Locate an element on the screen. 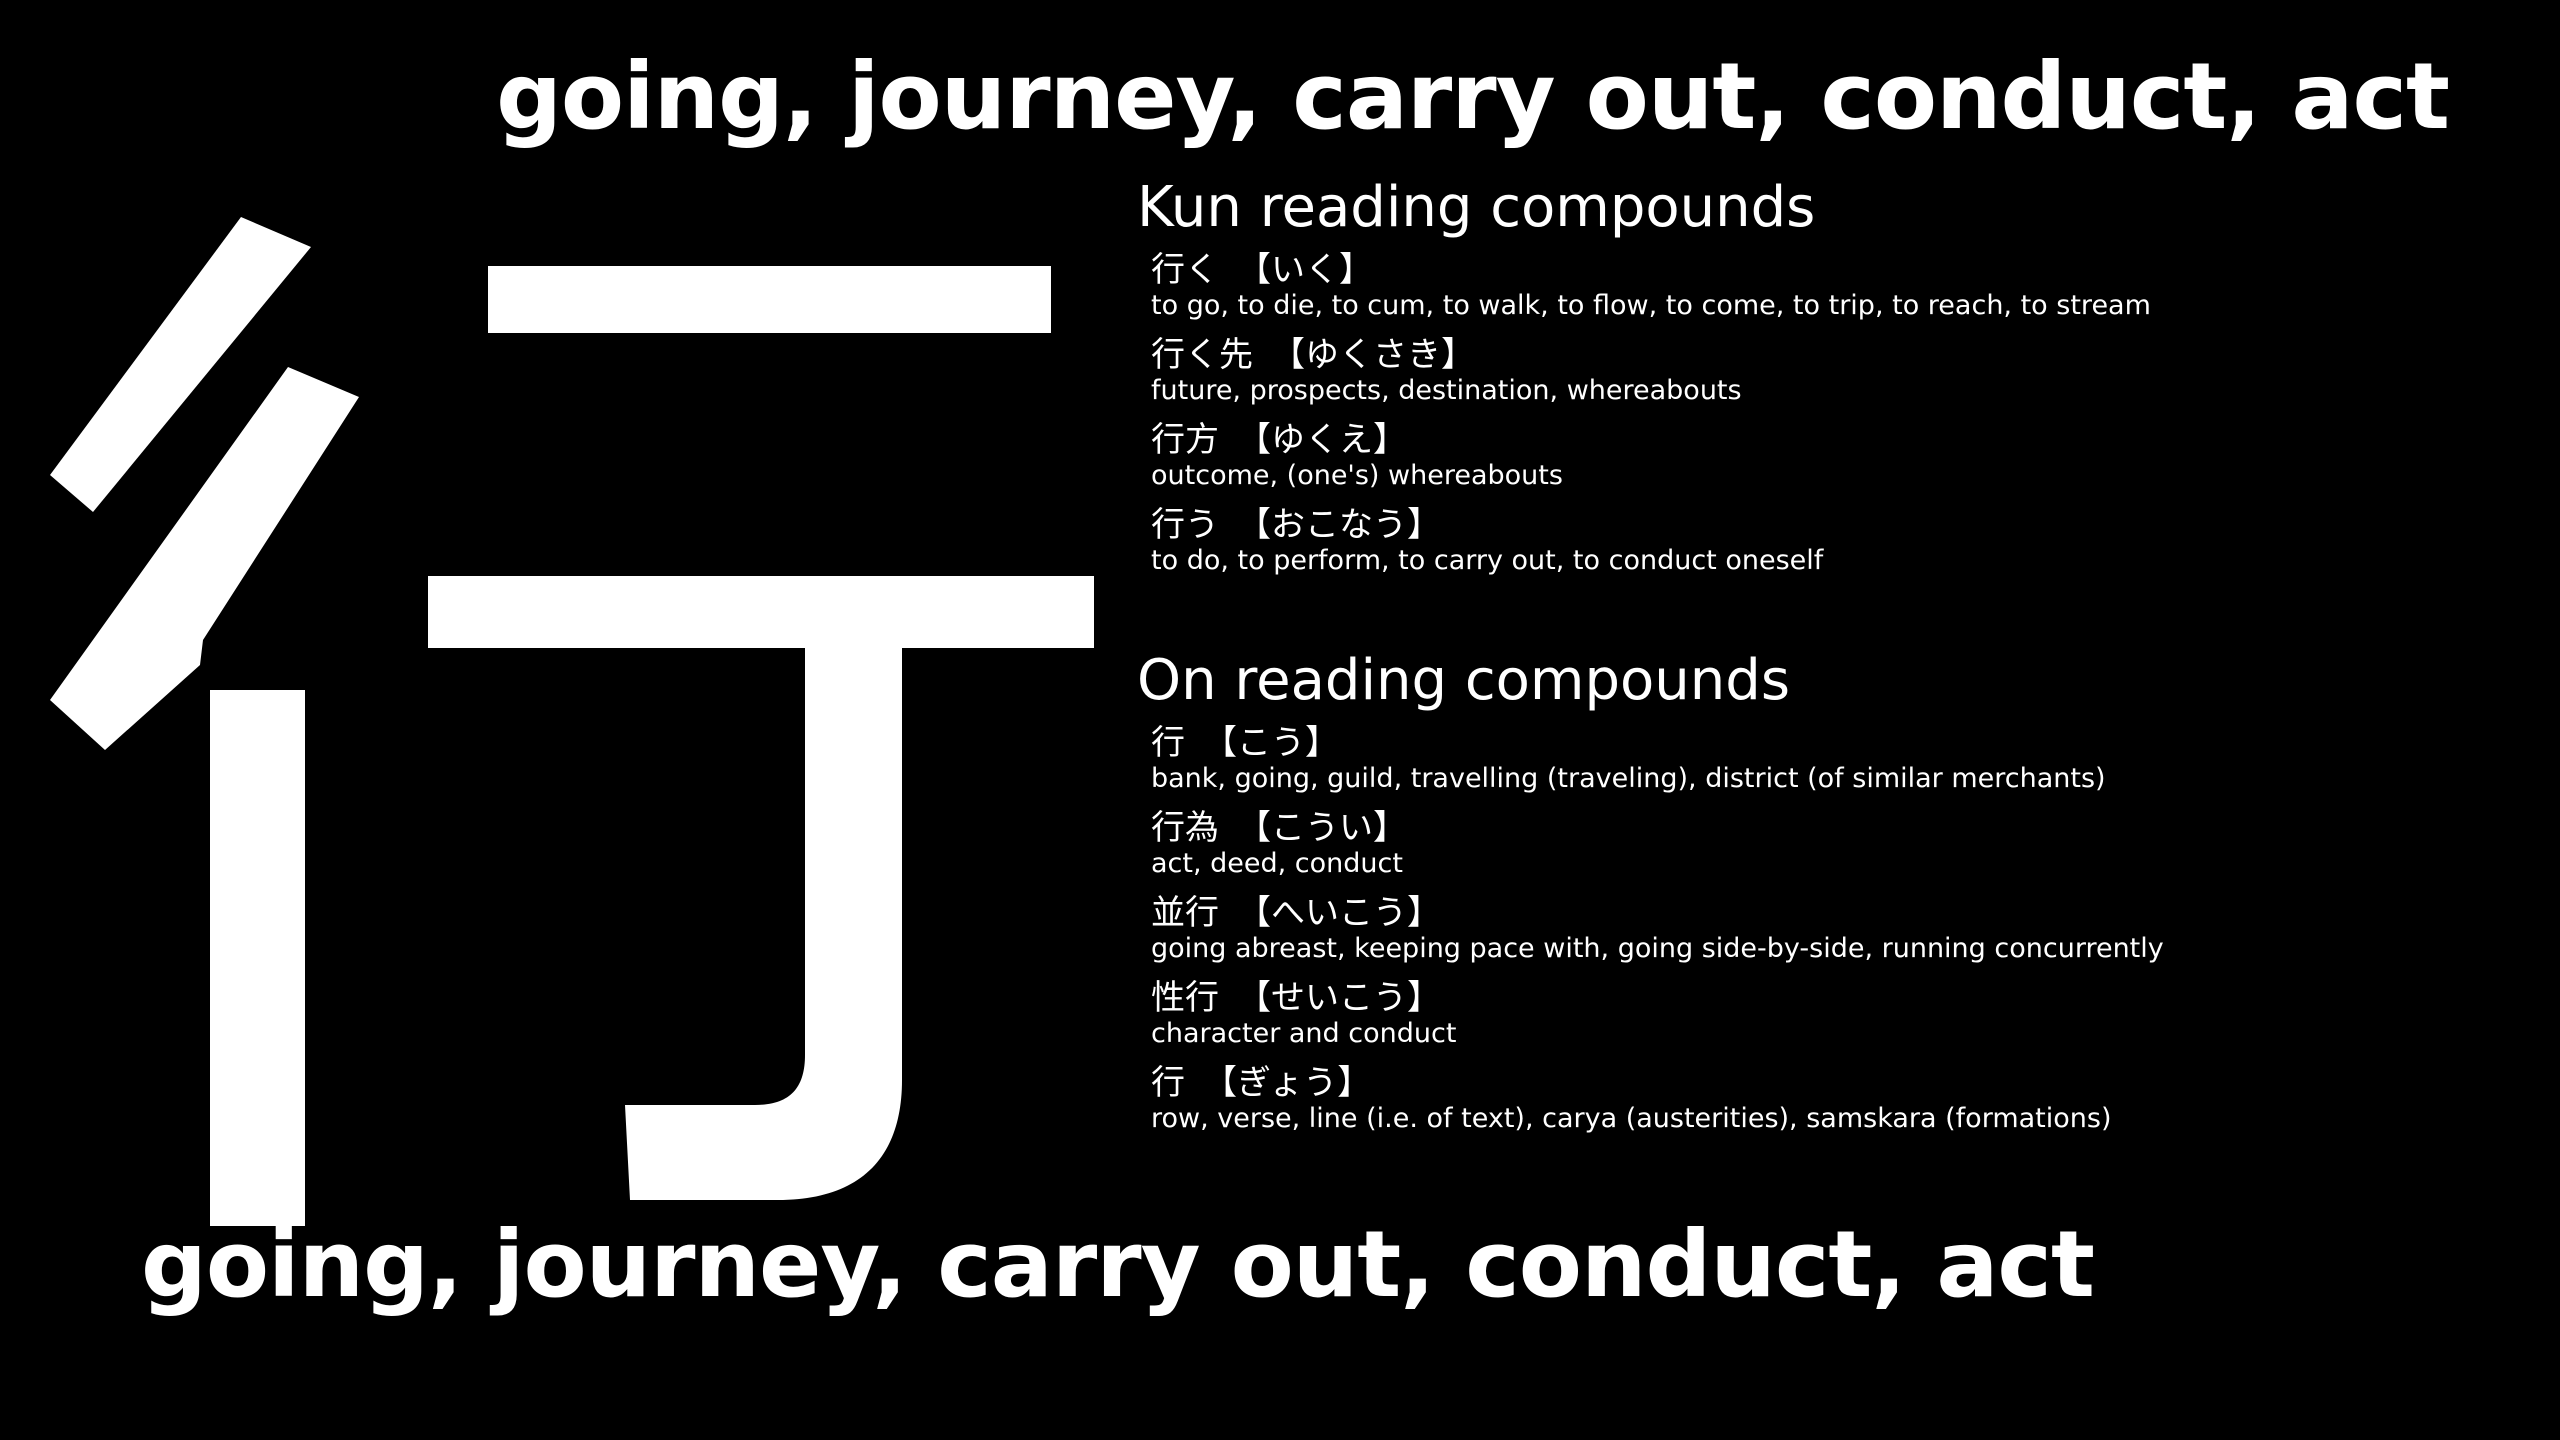 This screenshot has height=1440, width=2560. kun-entry-reading: 【いく】 is located at coordinates (1305, 270).